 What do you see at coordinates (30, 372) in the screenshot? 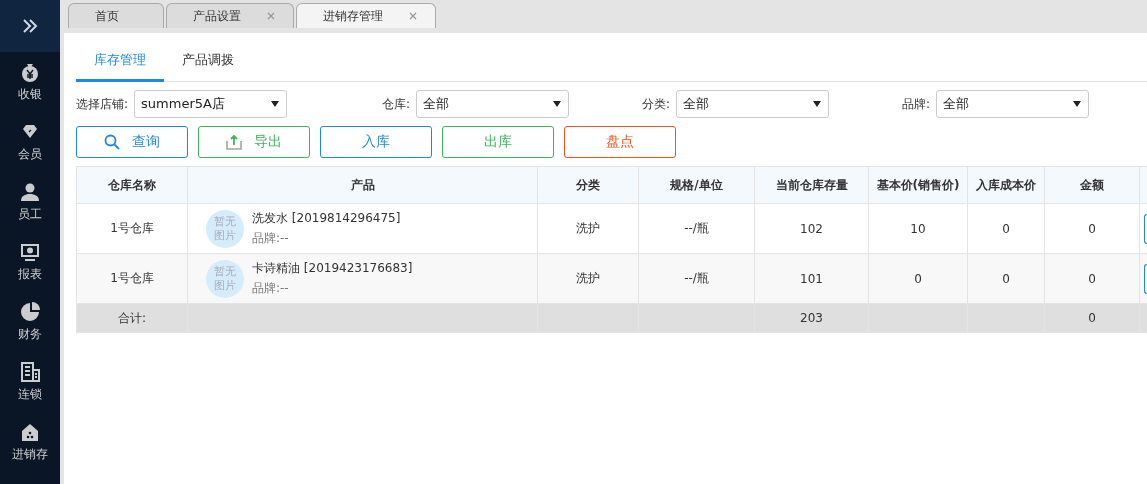
I see `building-icon` at bounding box center [30, 372].